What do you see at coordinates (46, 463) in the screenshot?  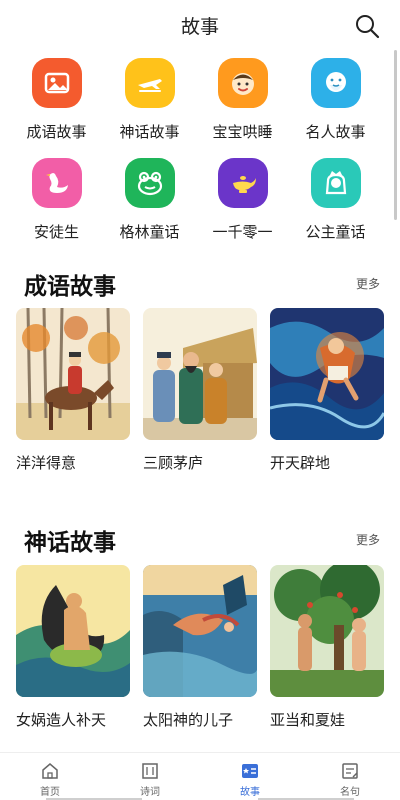 I see `story-title: 洋洋得意` at bounding box center [46, 463].